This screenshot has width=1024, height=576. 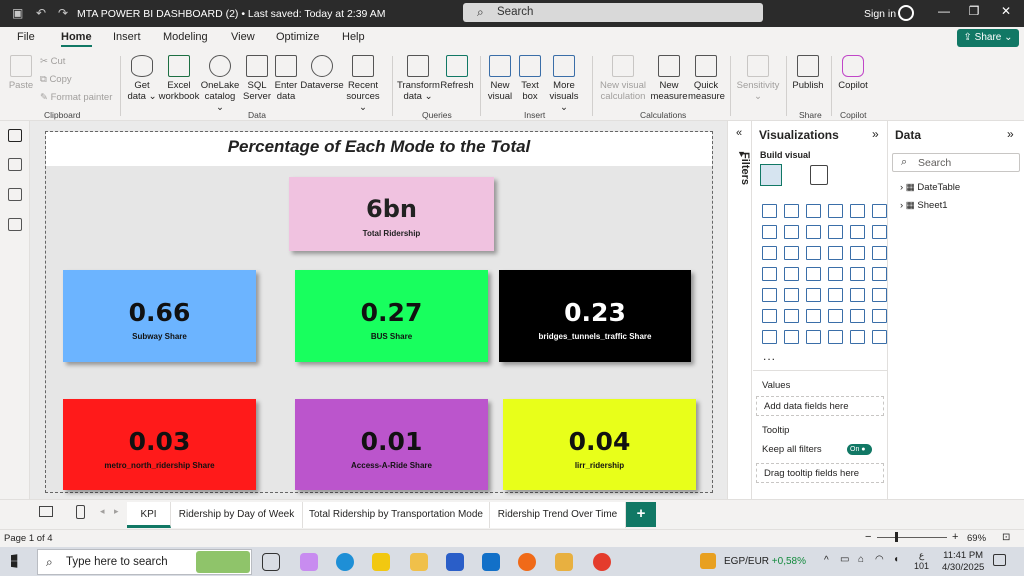 What do you see at coordinates (963, 562) in the screenshot?
I see `taskbar-clock: 11:41 PM 4/30/2025` at bounding box center [963, 562].